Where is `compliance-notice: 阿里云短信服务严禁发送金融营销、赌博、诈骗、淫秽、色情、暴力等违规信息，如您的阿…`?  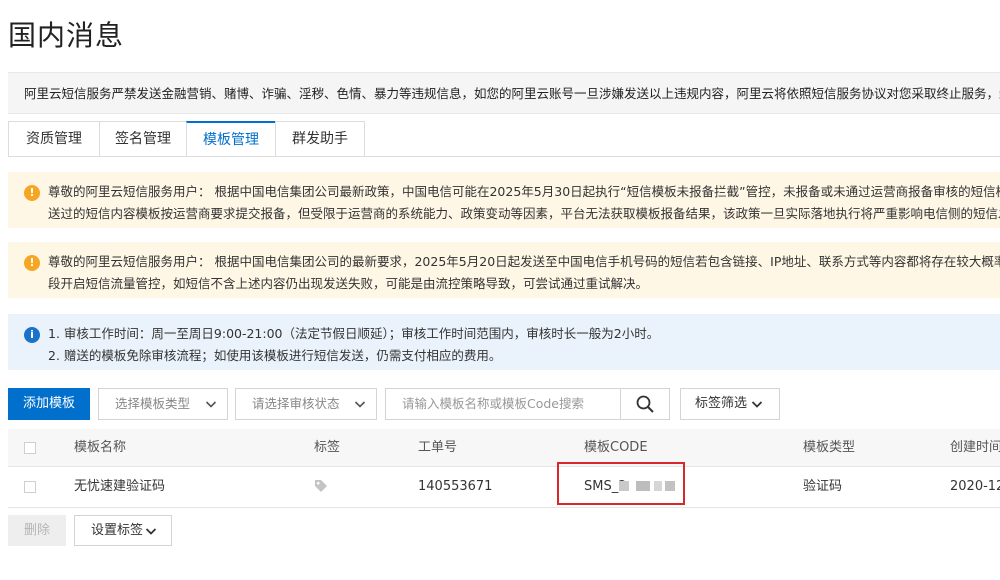 compliance-notice: 阿里云短信服务严禁发送金融营销、赌博、诈骗、淫秽、色情、暴力等违规信息，如您的阿… is located at coordinates (504, 93).